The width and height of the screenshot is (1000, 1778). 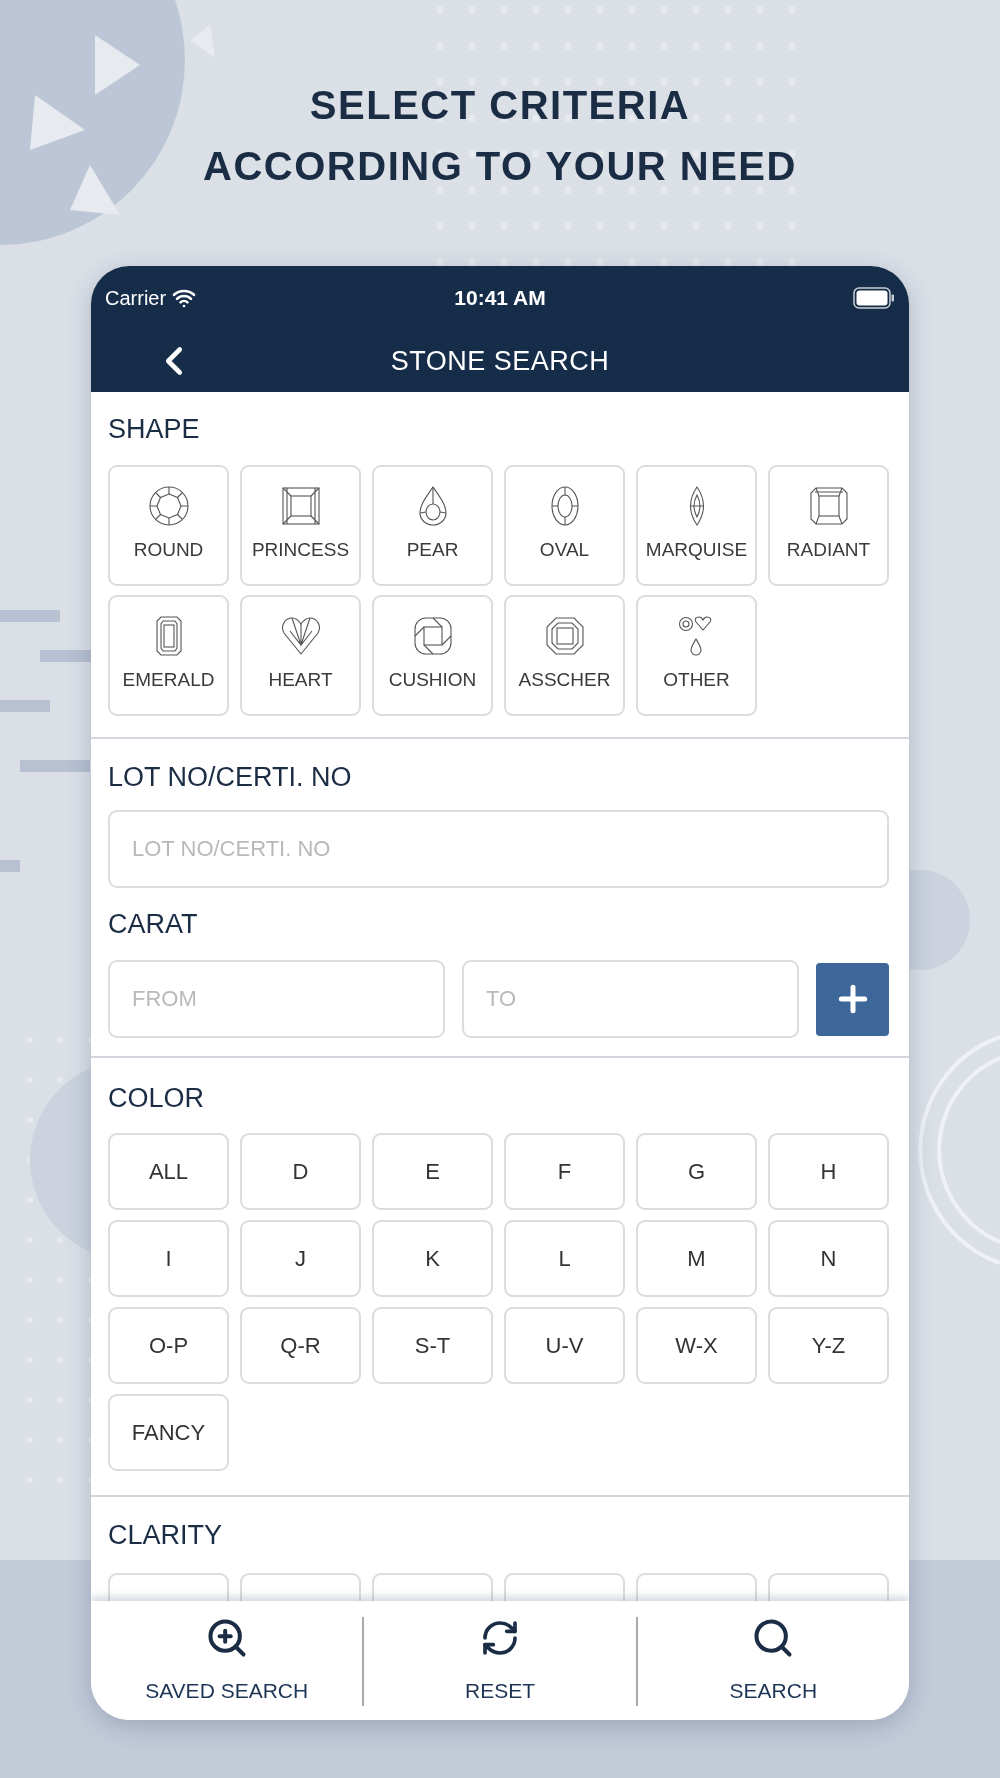 I want to click on status-time: 10:41 AM, so click(x=500, y=298).